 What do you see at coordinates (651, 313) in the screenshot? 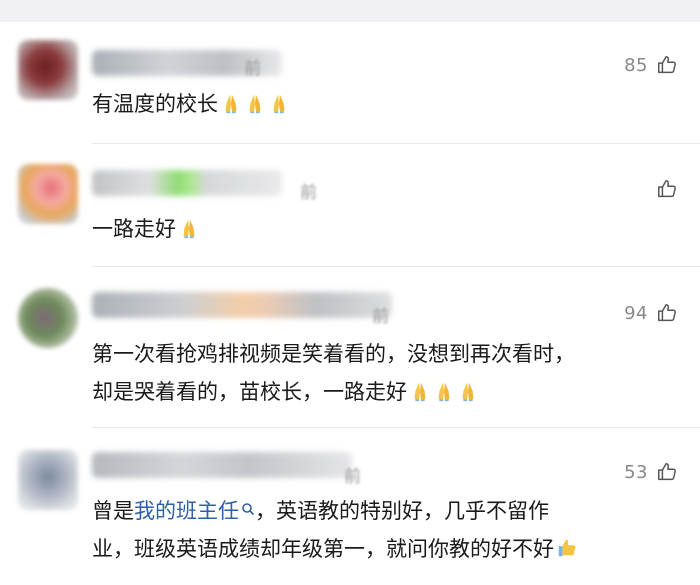
I see `like-button: 94` at bounding box center [651, 313].